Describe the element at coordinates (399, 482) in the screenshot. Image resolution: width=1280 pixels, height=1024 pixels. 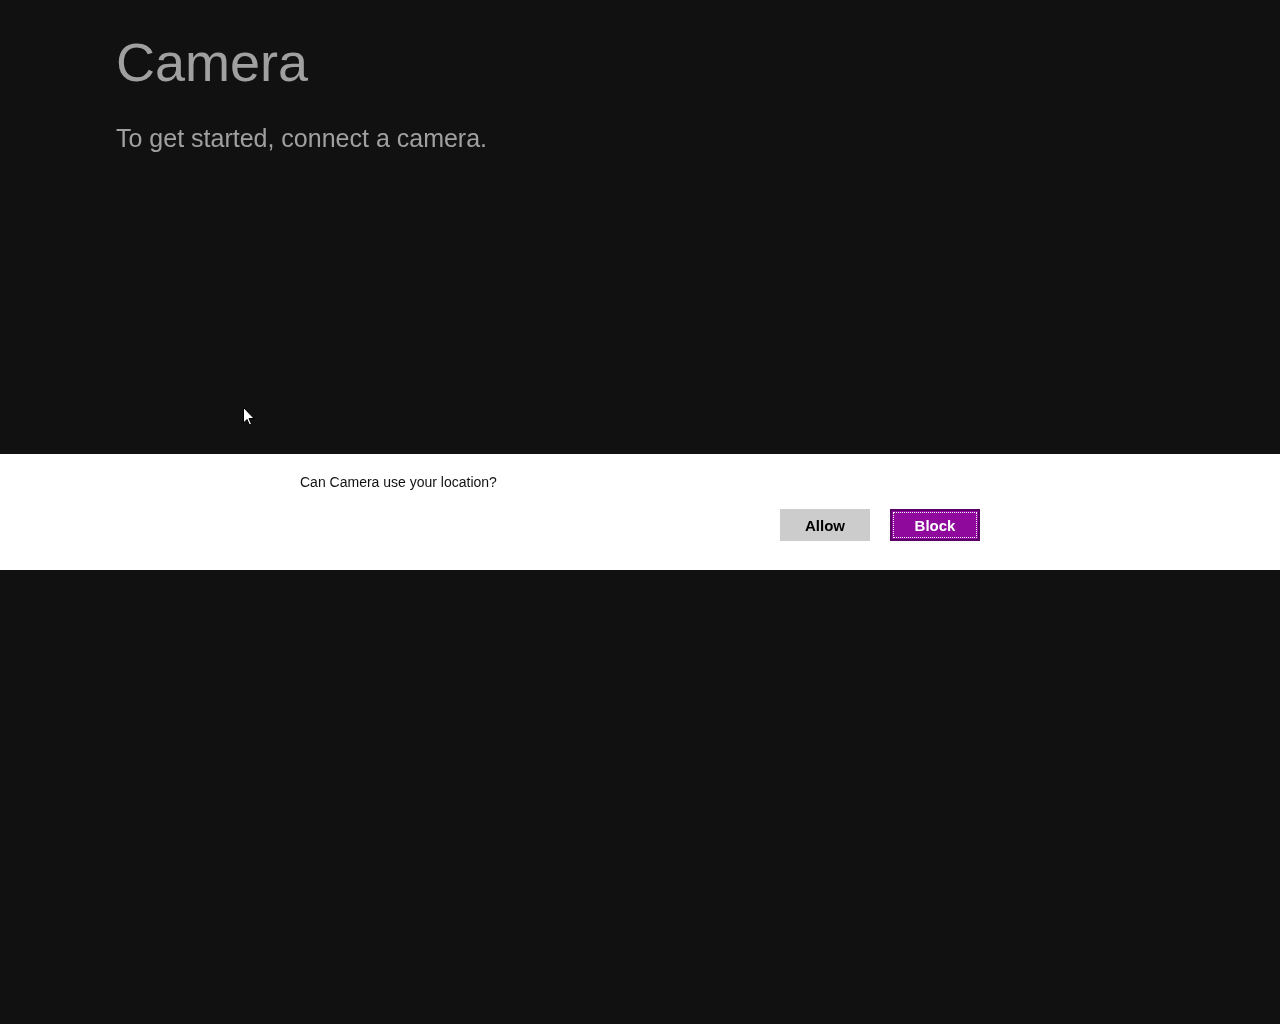
I see `permission-question: Can Camera use your location?` at that location.